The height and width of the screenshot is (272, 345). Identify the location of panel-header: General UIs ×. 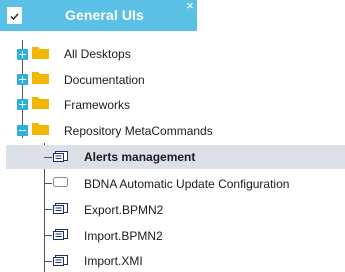
(98, 15).